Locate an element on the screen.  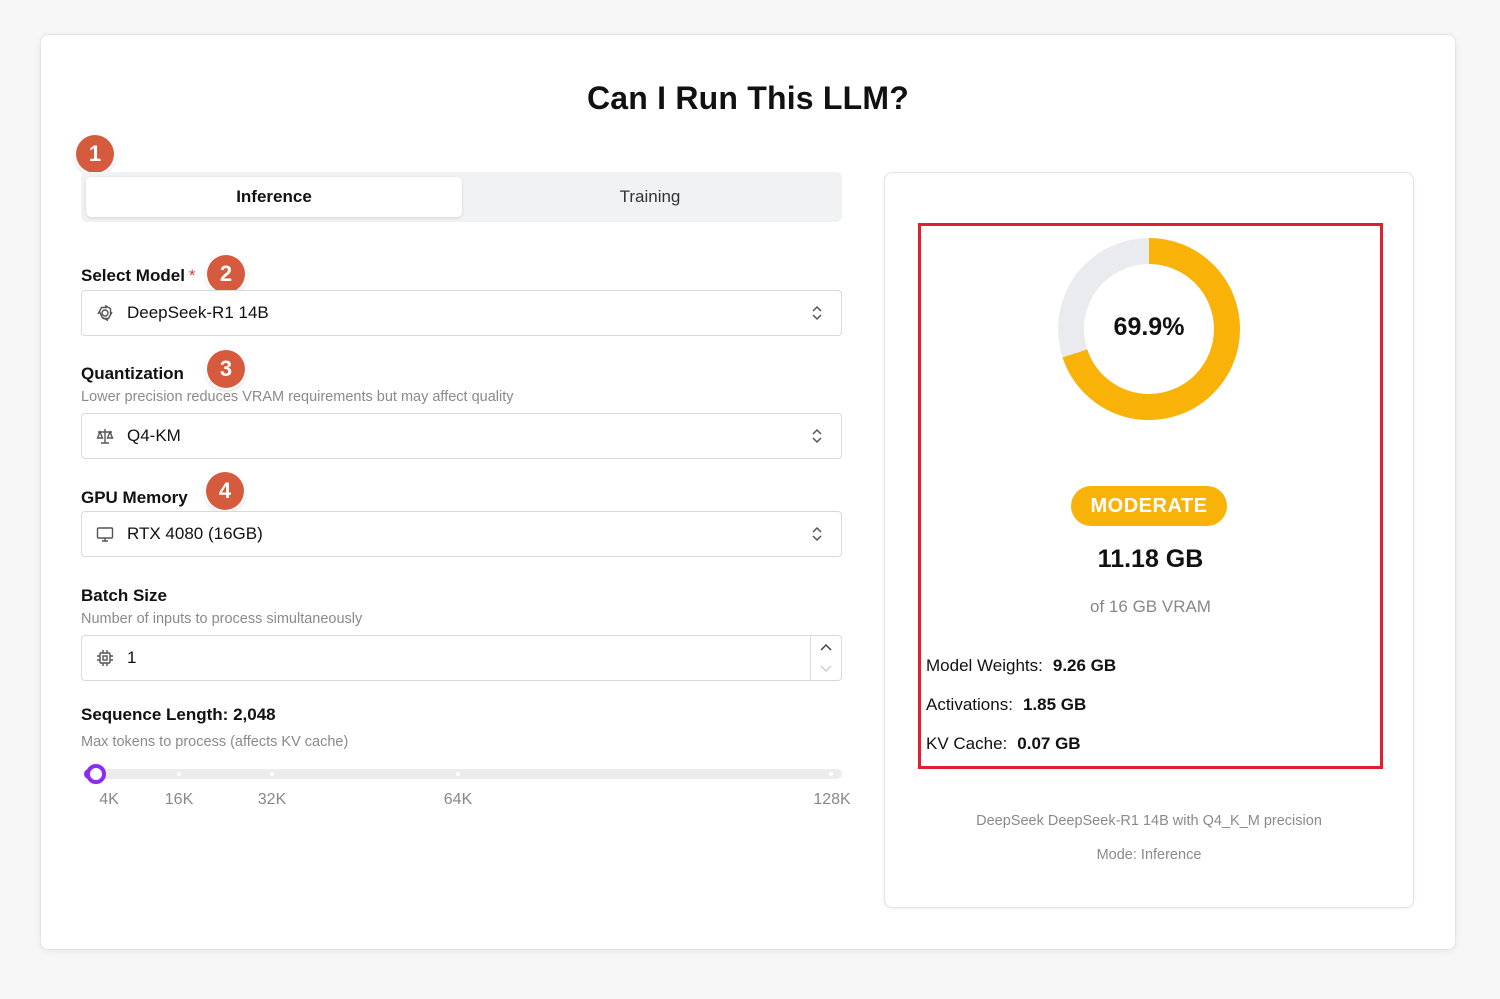
tick-16k: 16K is located at coordinates (179, 799).